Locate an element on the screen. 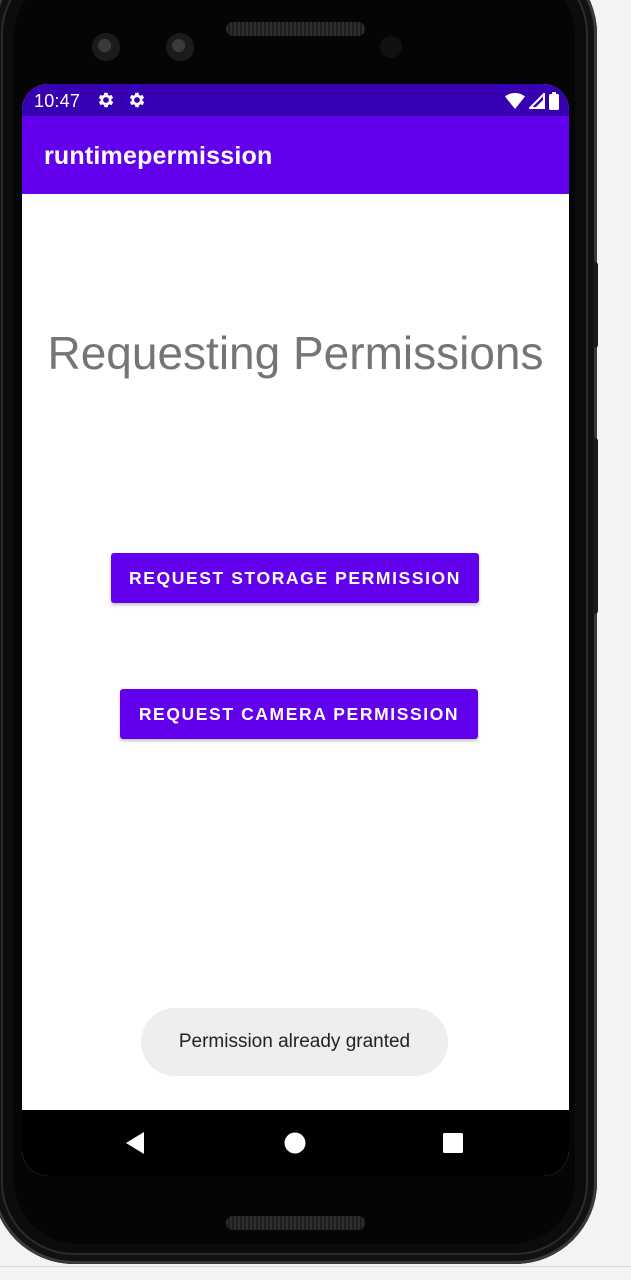  front-sensor-icon is located at coordinates (180, 47).